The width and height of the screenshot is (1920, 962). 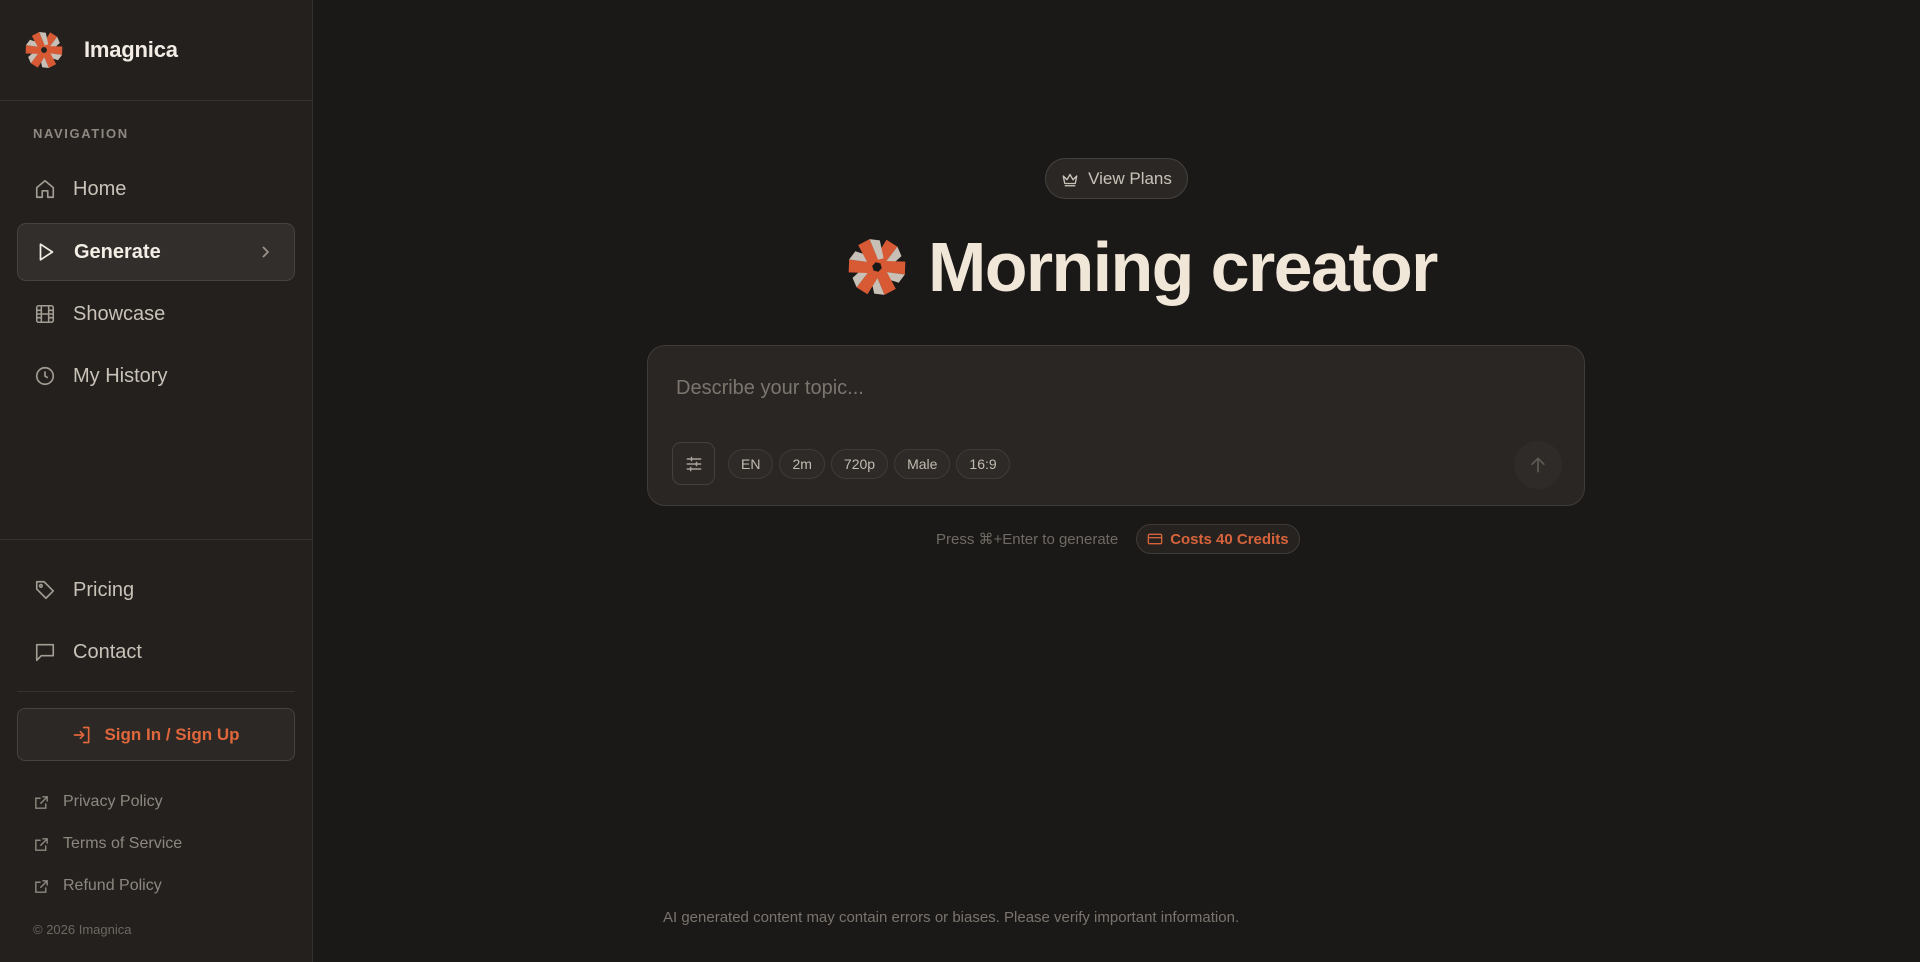 I want to click on voice-chip: Male, so click(x=922, y=464).